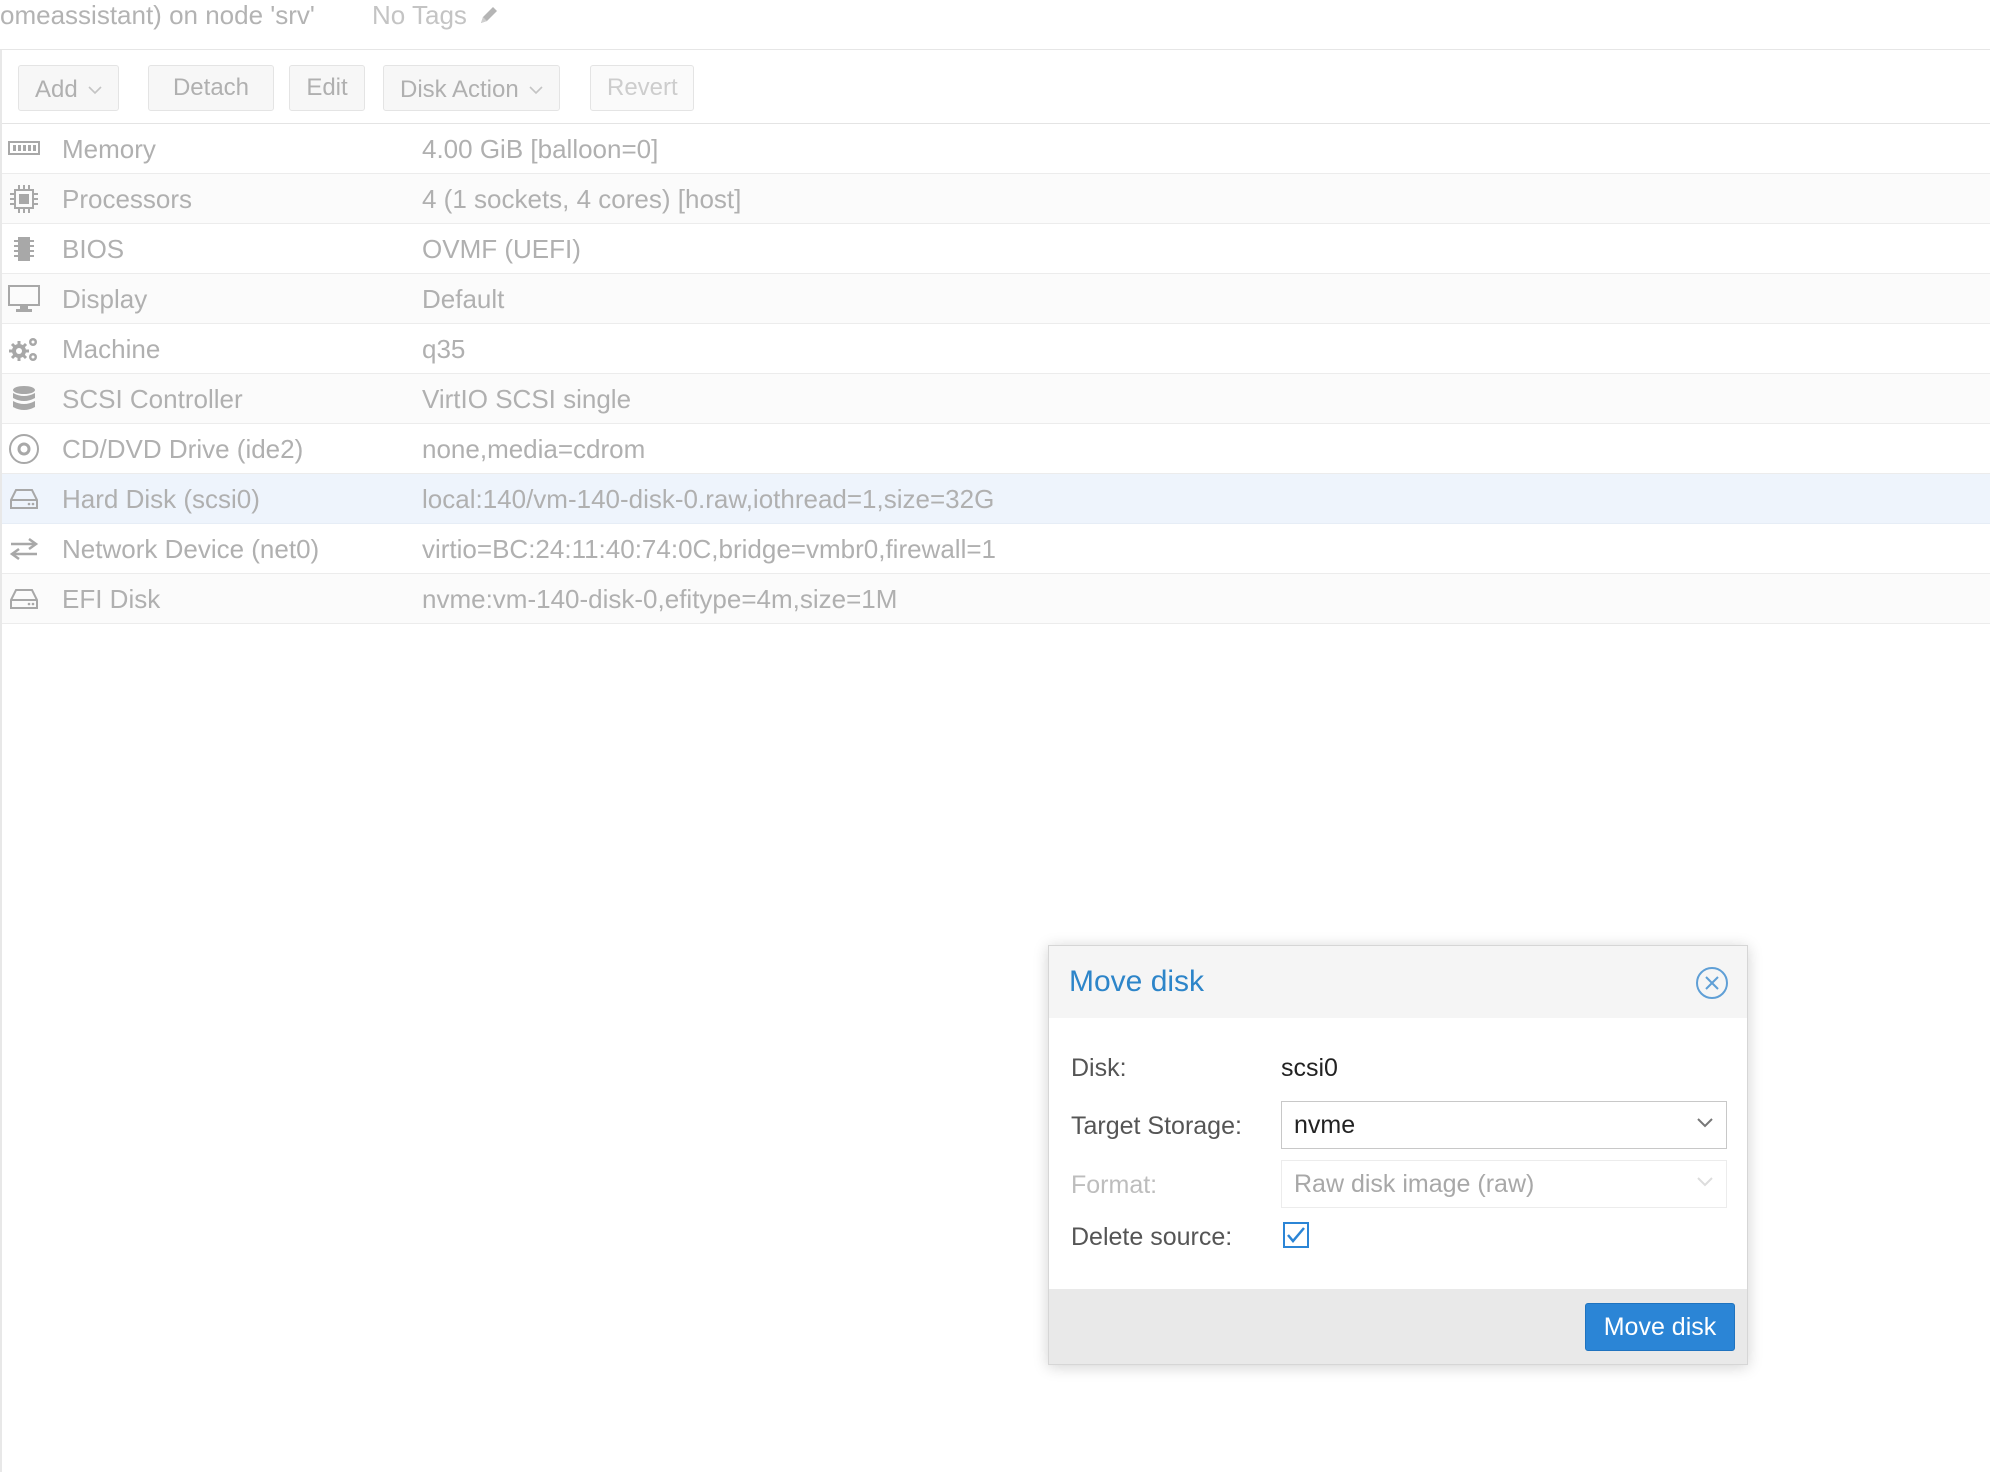 The height and width of the screenshot is (1472, 1990). What do you see at coordinates (24, 249) in the screenshot?
I see `bios-chip-icon` at bounding box center [24, 249].